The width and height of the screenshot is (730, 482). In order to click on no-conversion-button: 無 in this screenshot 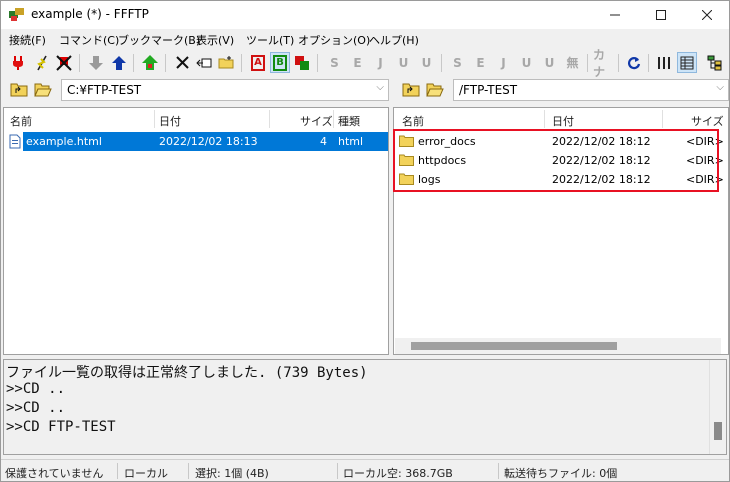, I will do `click(572, 62)`.